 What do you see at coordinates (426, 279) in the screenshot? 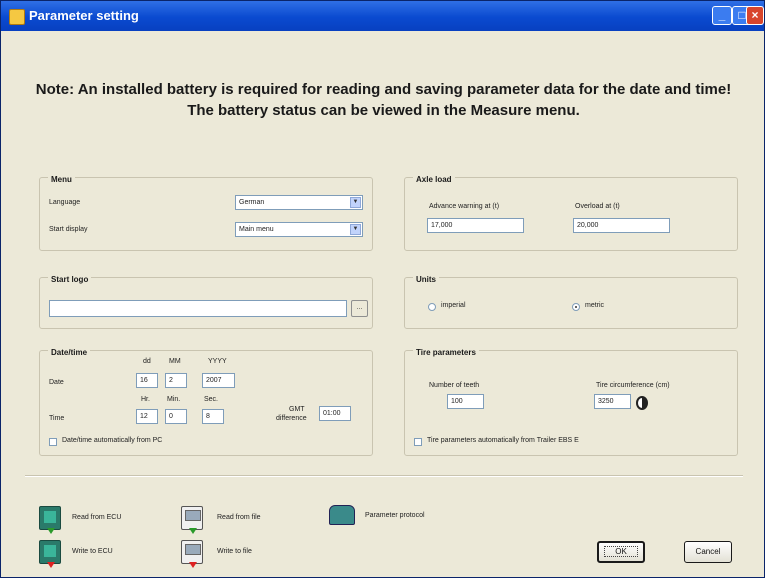
I see `units-title: Units` at bounding box center [426, 279].